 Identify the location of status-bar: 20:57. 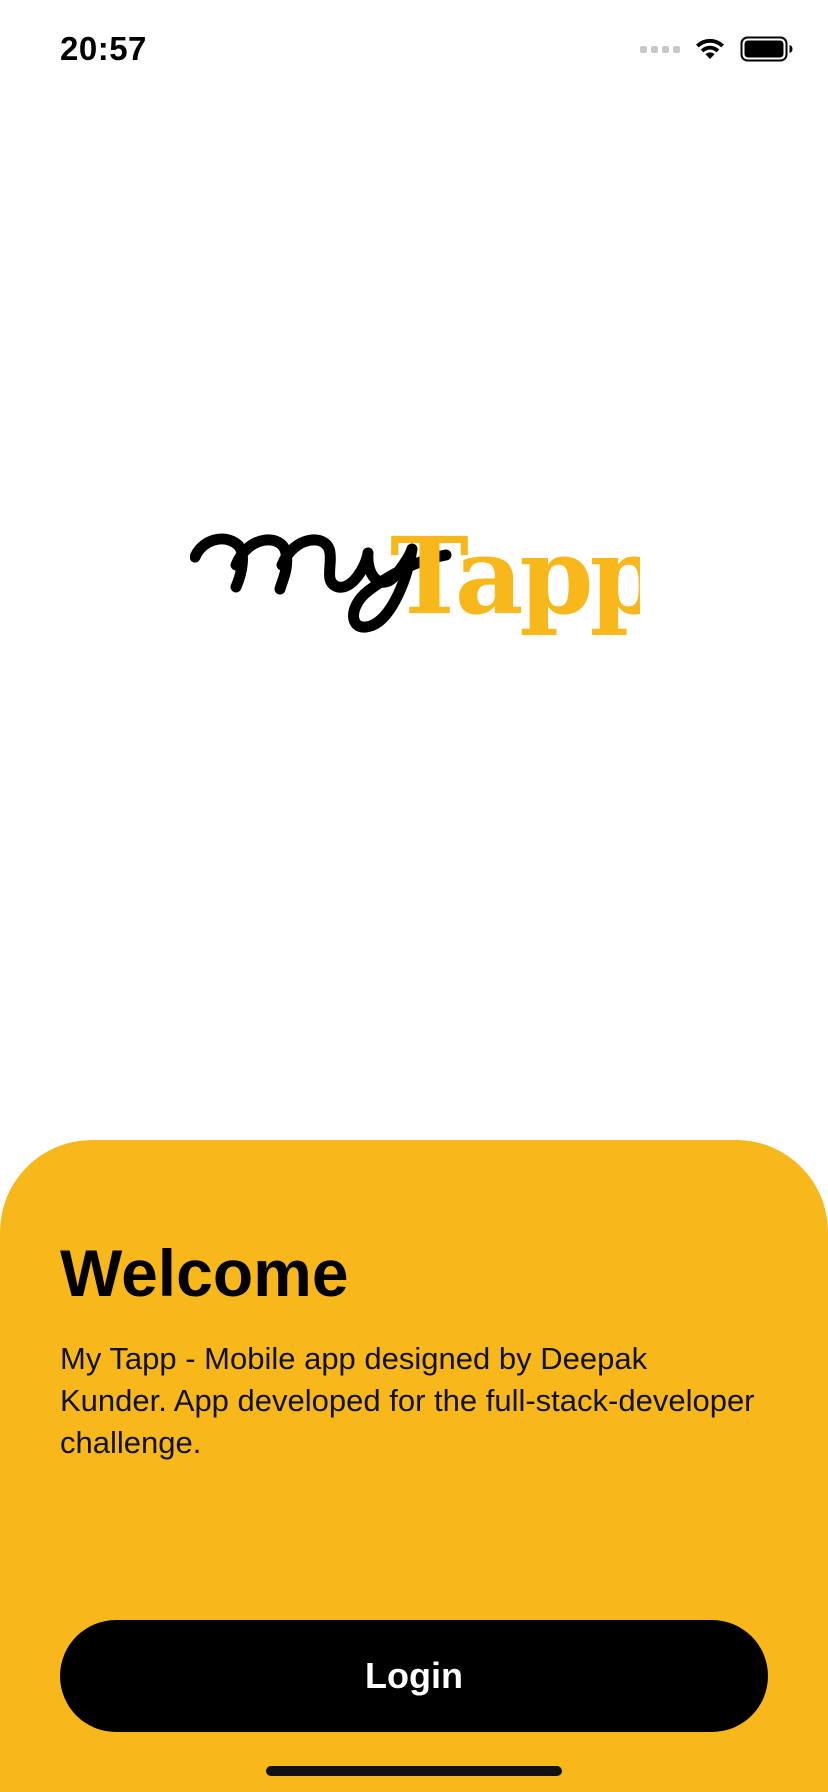
(414, 50).